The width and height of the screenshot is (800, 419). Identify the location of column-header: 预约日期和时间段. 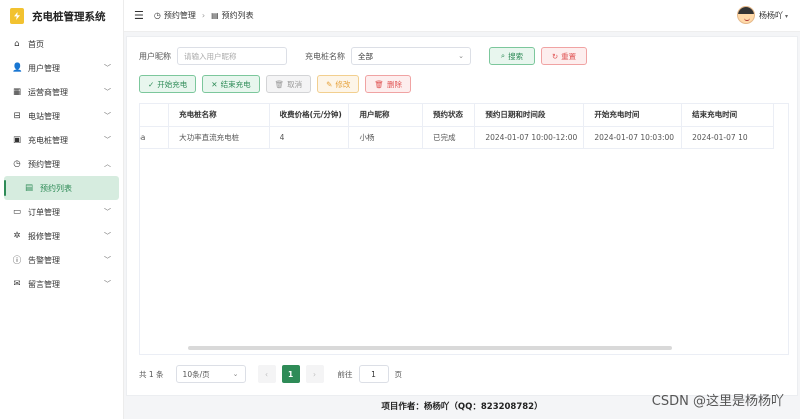
(529, 115).